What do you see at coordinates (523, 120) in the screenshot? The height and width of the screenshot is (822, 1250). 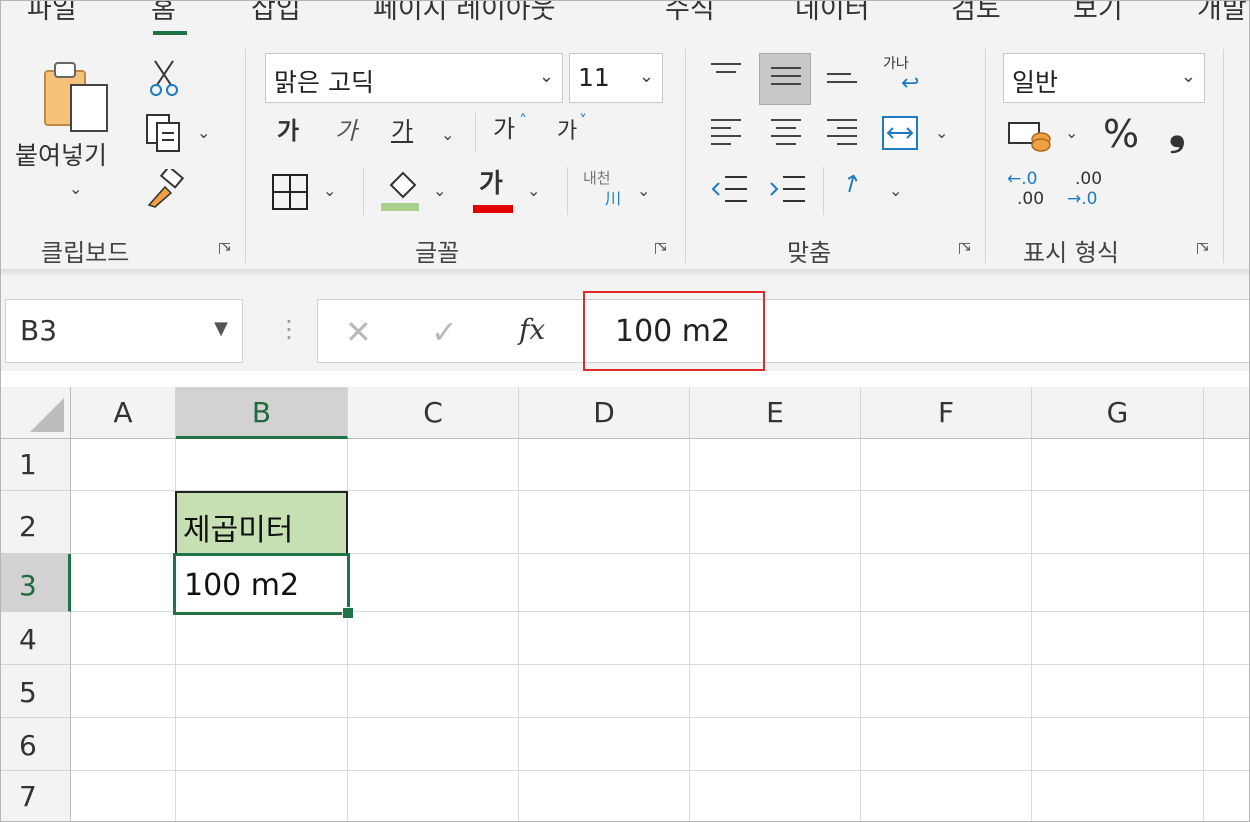 I see `caret-up-icon: ˄` at bounding box center [523, 120].